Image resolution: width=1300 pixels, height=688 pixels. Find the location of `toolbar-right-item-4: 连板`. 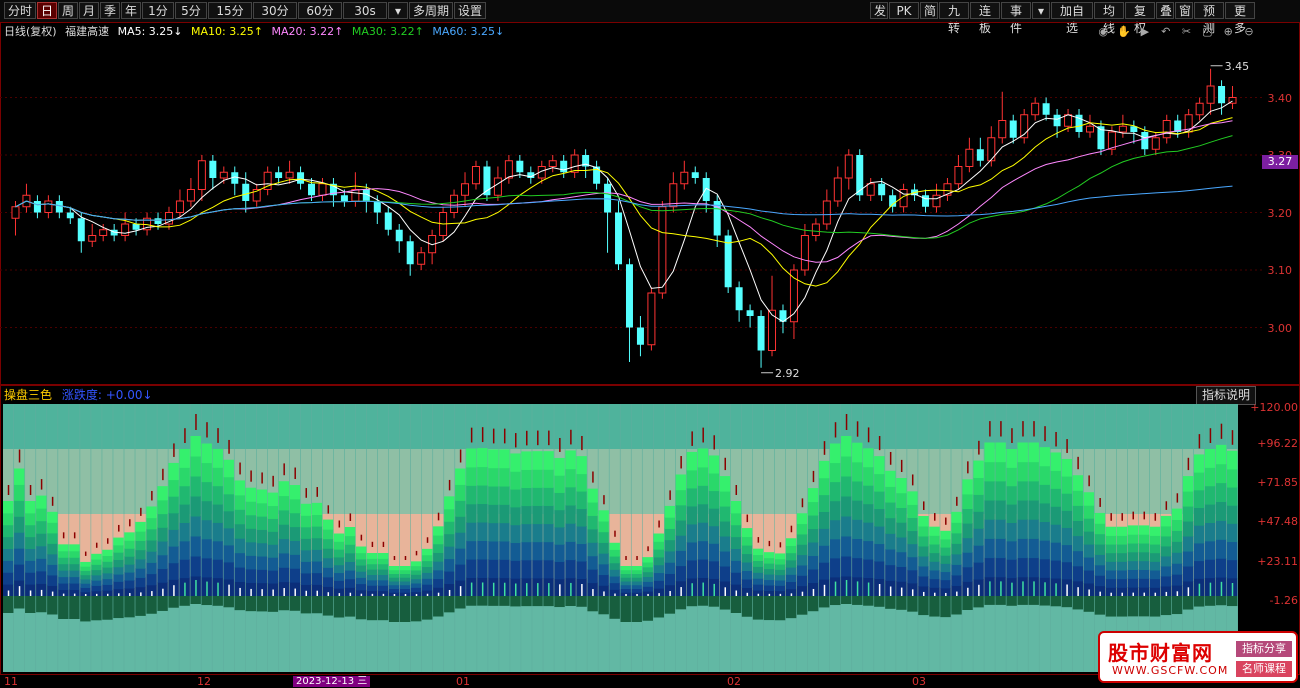

toolbar-right-item-4: 连板 is located at coordinates (985, 18).